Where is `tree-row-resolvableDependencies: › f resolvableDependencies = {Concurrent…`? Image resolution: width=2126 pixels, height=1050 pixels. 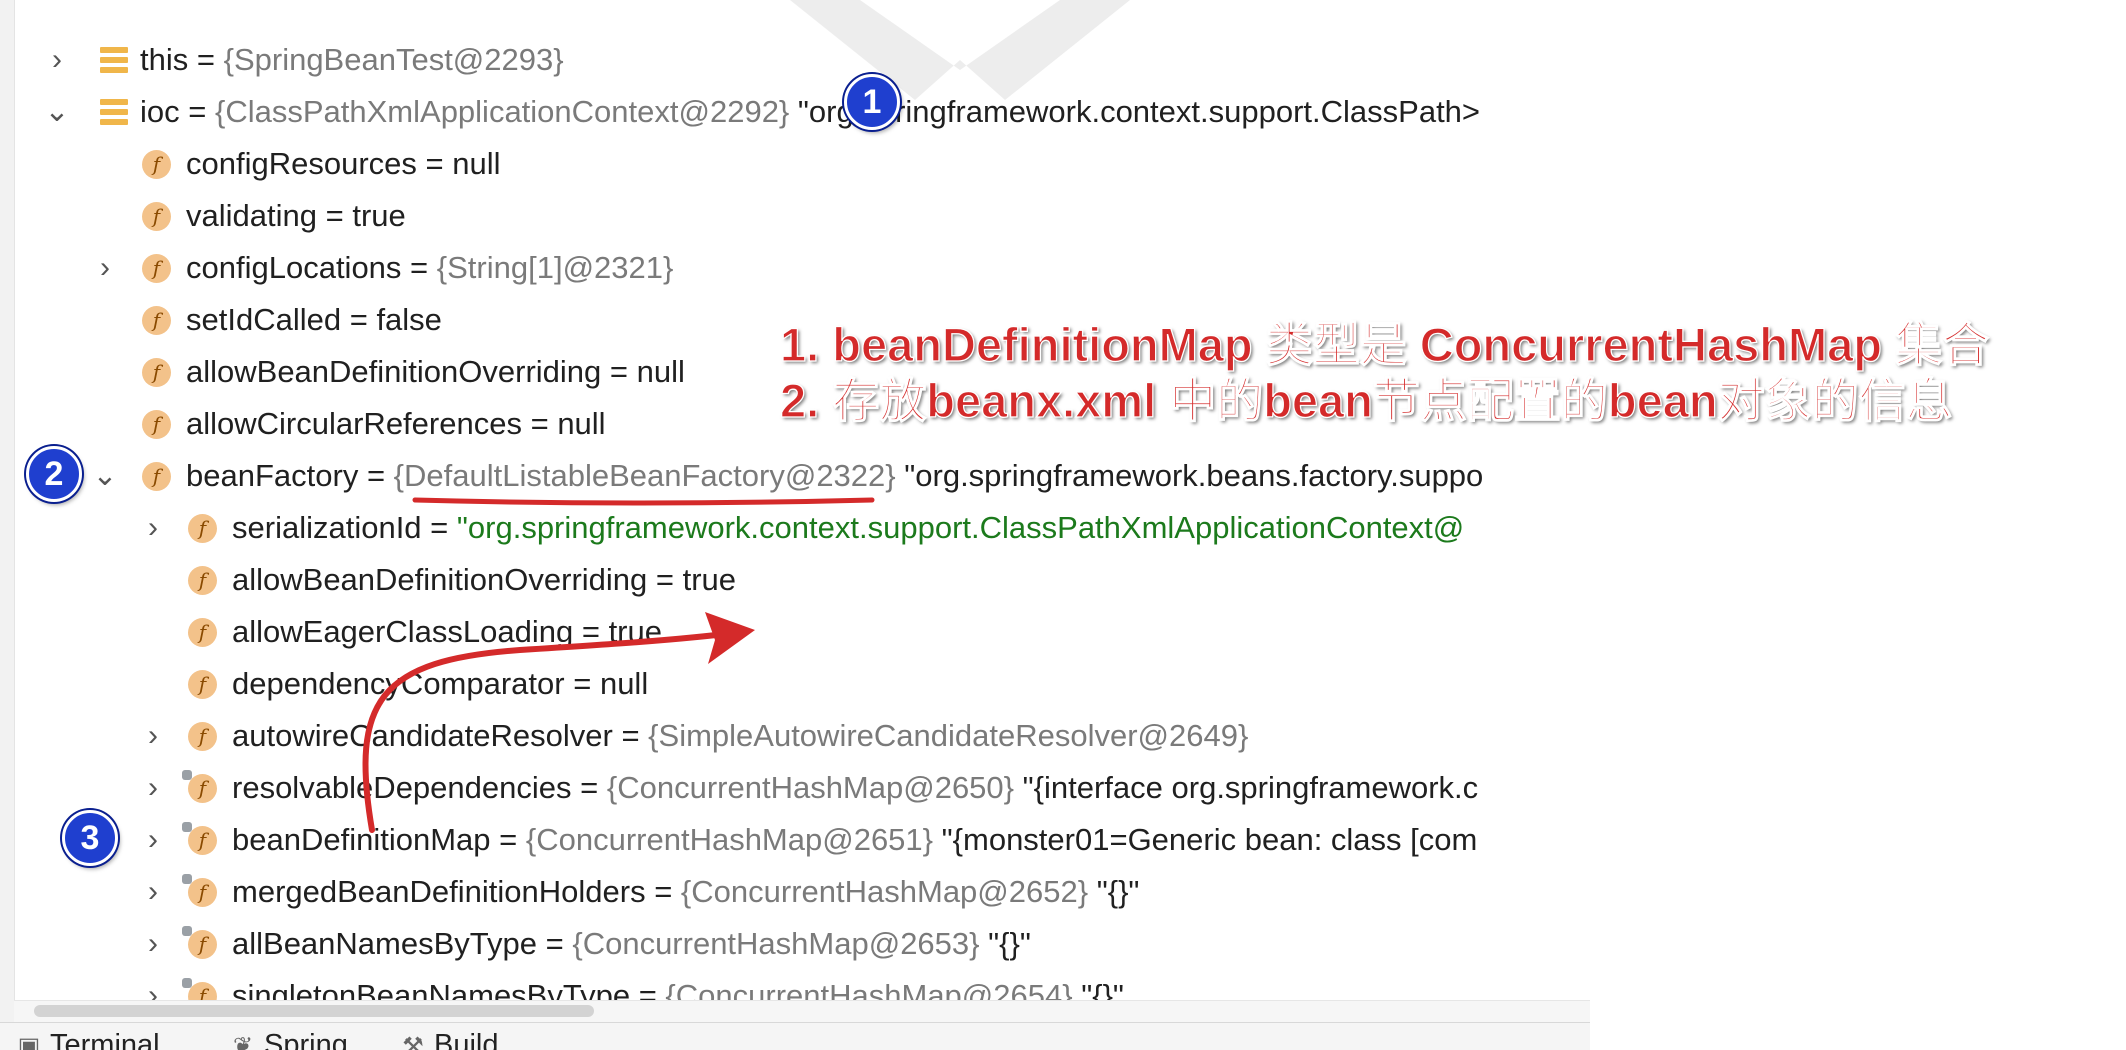
tree-row-resolvableDependencies: › f resolvableDependencies = {Concurrent… is located at coordinates (795, 788).